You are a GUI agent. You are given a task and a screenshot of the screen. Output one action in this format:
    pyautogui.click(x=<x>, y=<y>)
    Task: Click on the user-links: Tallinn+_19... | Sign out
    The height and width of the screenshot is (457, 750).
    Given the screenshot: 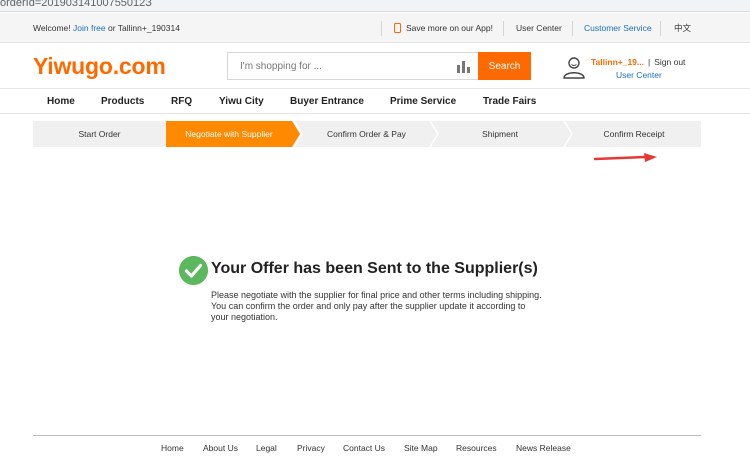 What is the action you would take?
    pyautogui.click(x=638, y=62)
    